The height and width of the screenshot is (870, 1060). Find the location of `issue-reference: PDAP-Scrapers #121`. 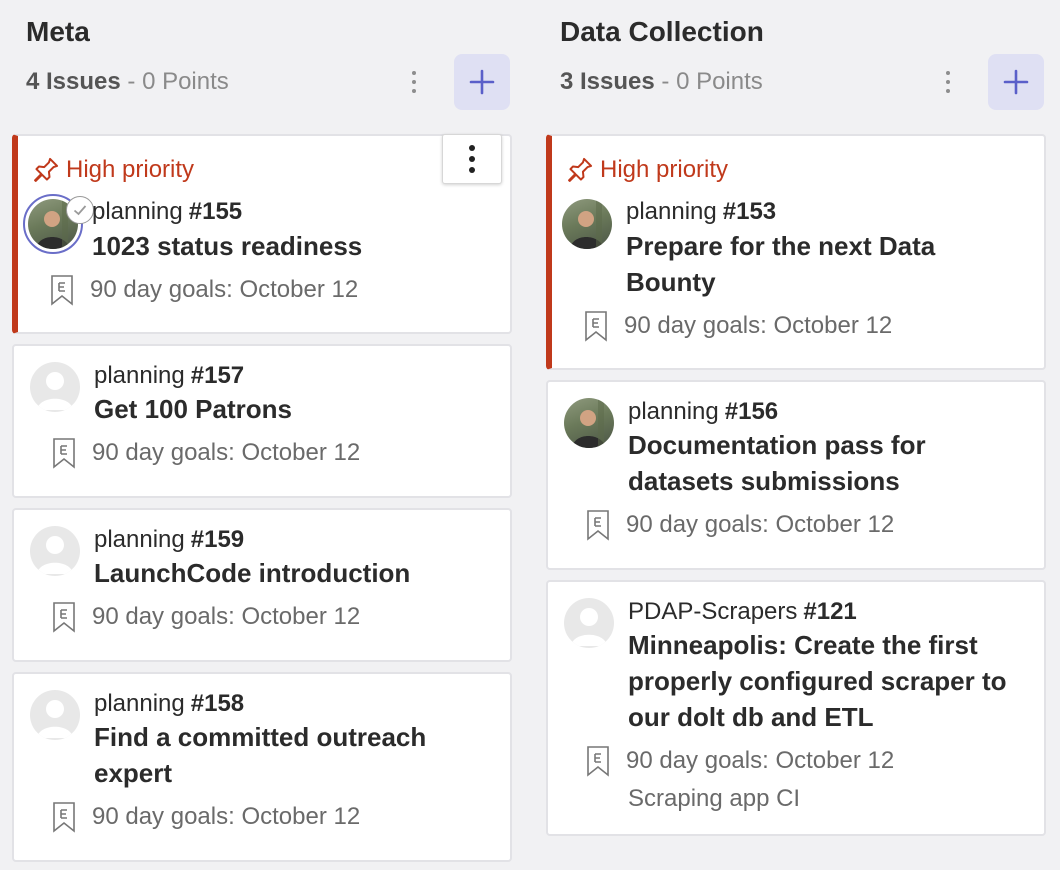

issue-reference: PDAP-Scrapers #121 is located at coordinates (742, 612).